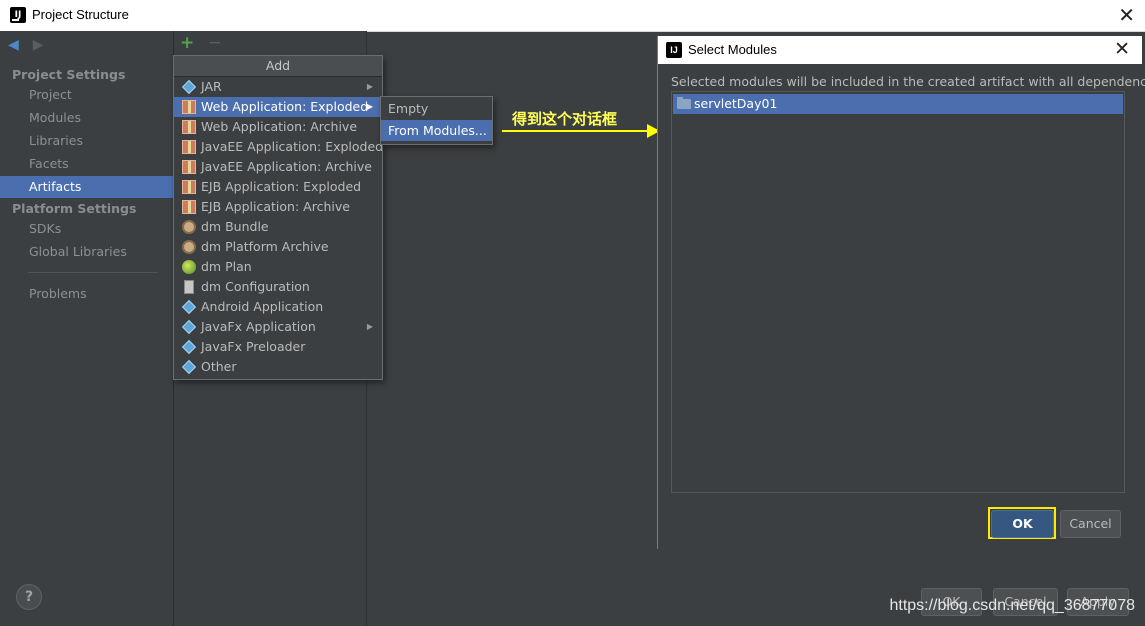 The height and width of the screenshot is (626, 1145). Describe the element at coordinates (278, 307) in the screenshot. I see `menu-item-android-app: Android Application` at that location.